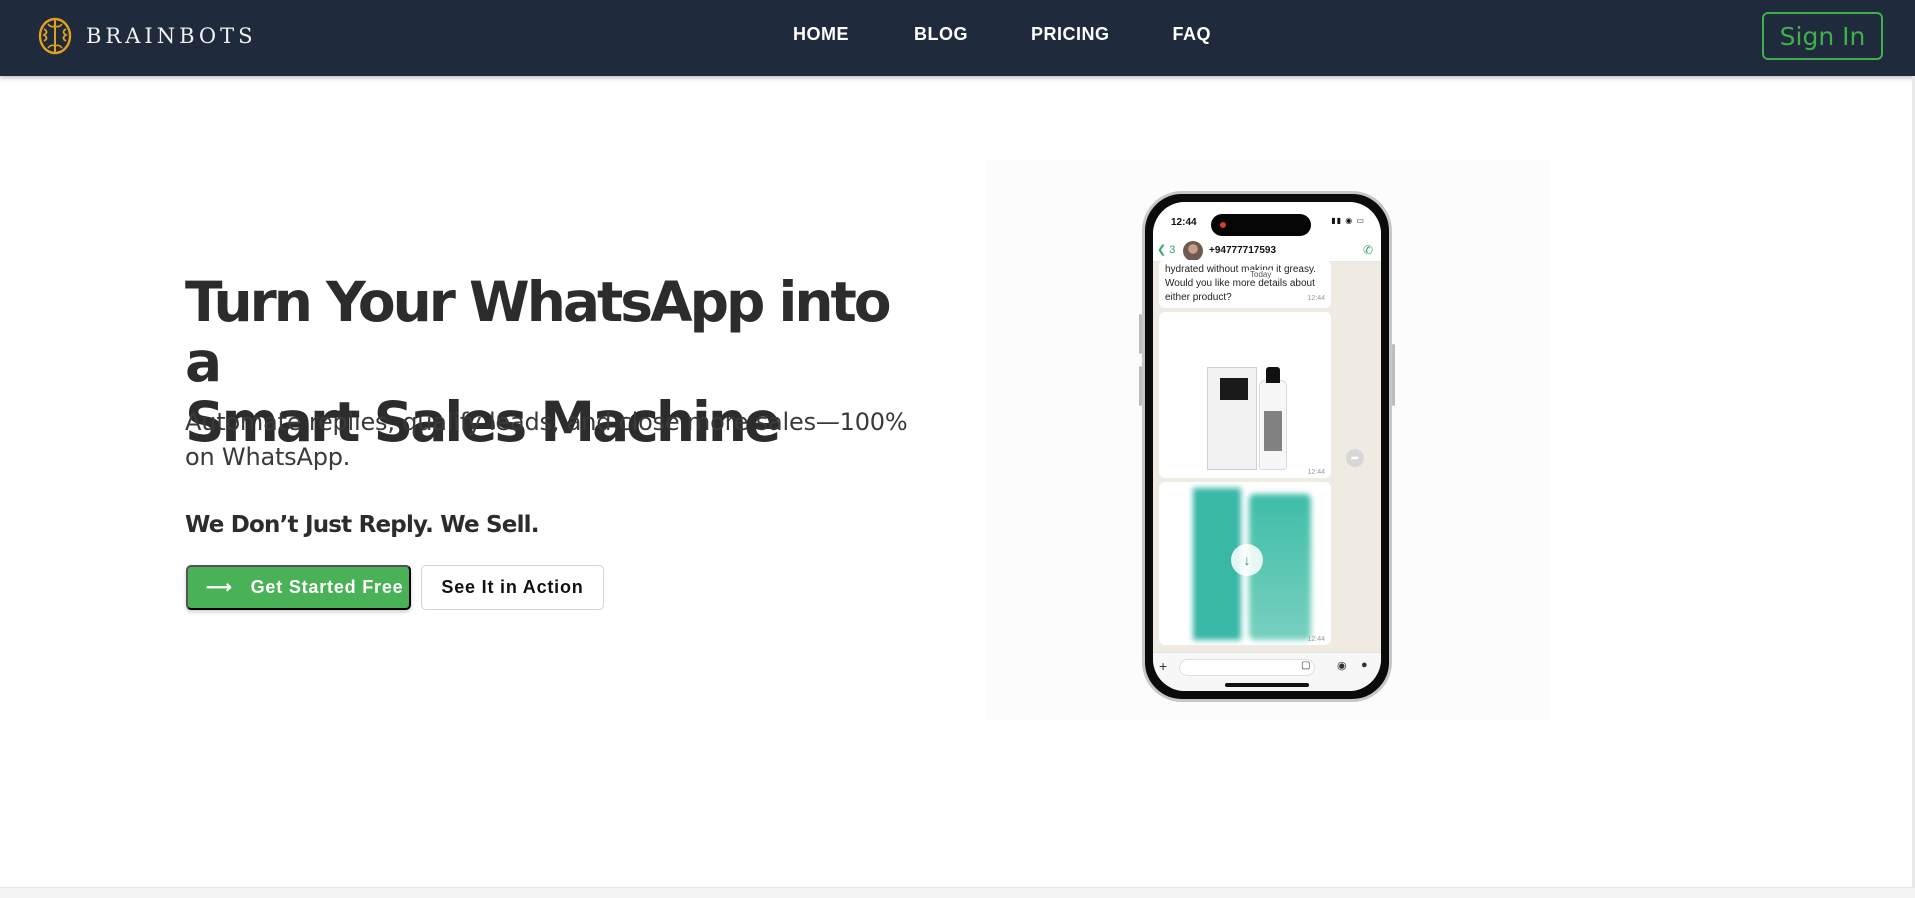 The height and width of the screenshot is (898, 1915). I want to click on nav-faq-link: FAQ, so click(1192, 34).